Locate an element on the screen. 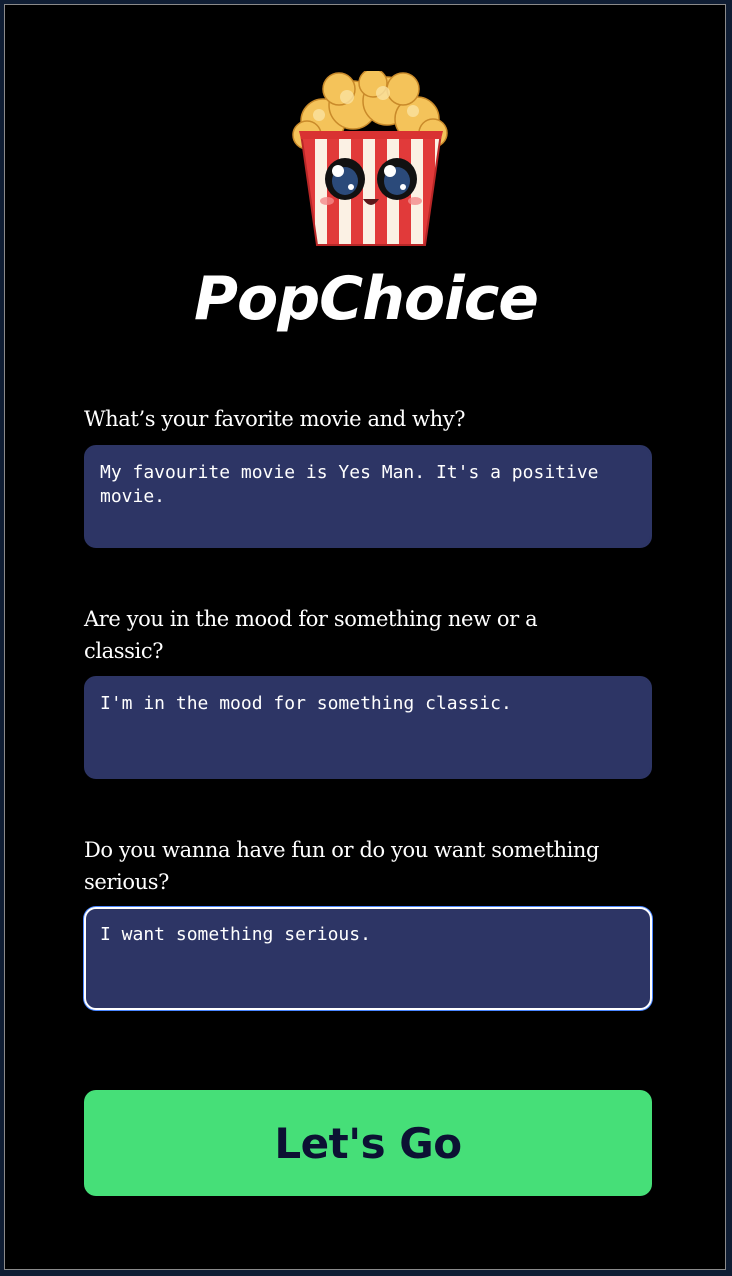 The width and height of the screenshot is (732, 1276). lets-go-button: Let's Go is located at coordinates (368, 1143).